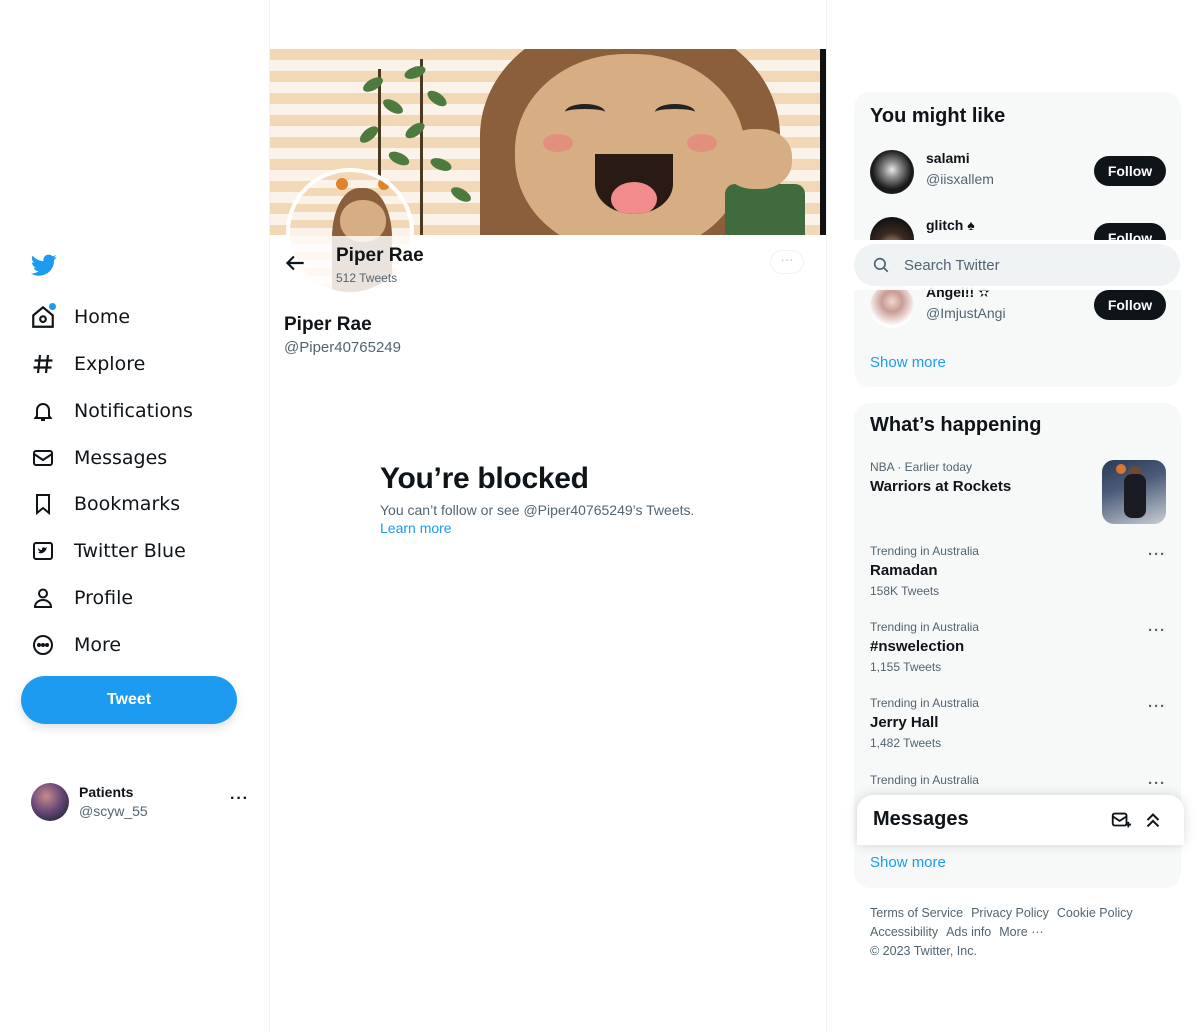 This screenshot has width=1200, height=1032. What do you see at coordinates (43, 364) in the screenshot?
I see `hashtag-icon` at bounding box center [43, 364].